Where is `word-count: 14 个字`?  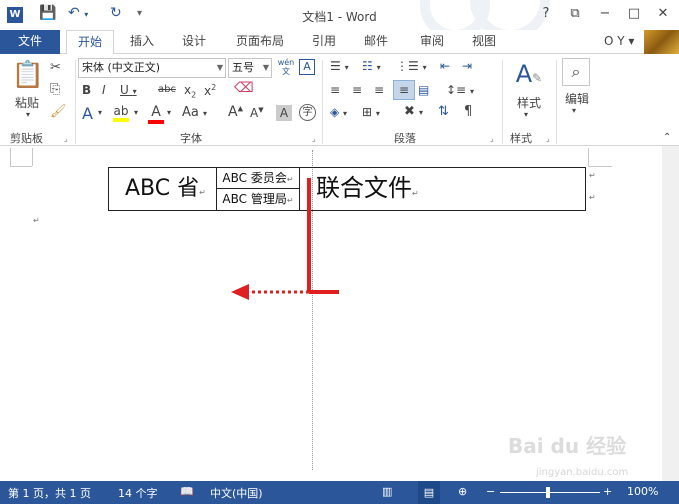 word-count: 14 个字 is located at coordinates (138, 493).